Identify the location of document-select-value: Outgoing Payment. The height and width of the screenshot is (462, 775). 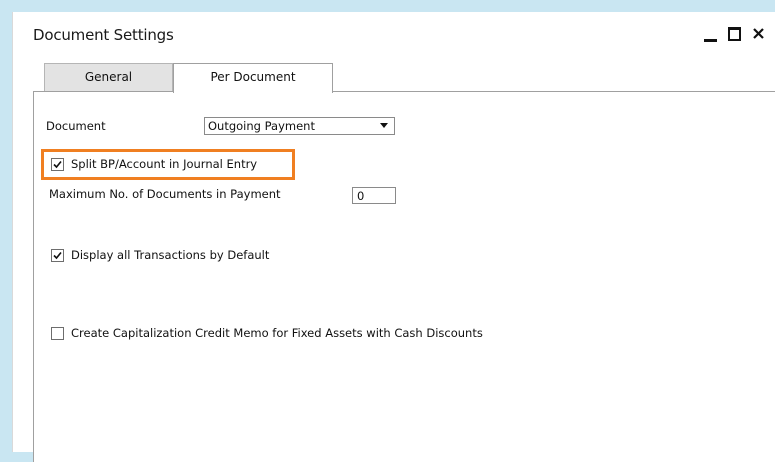
(261, 126).